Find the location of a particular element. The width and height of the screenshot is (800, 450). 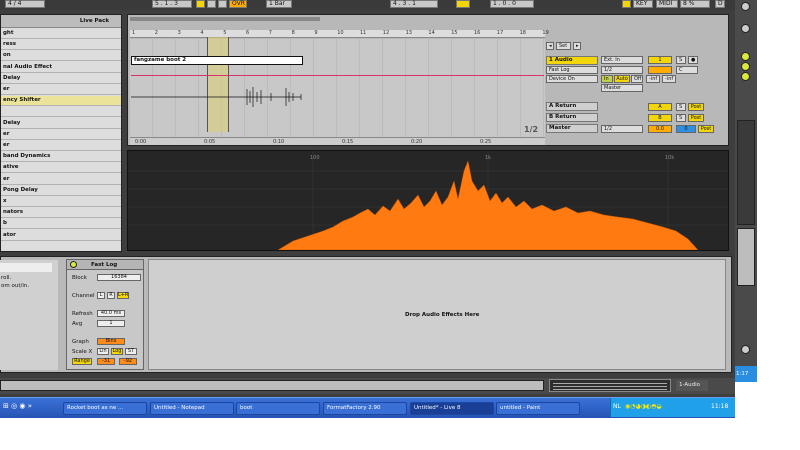

browser-item: Pong Delay is located at coordinates (61, 191).